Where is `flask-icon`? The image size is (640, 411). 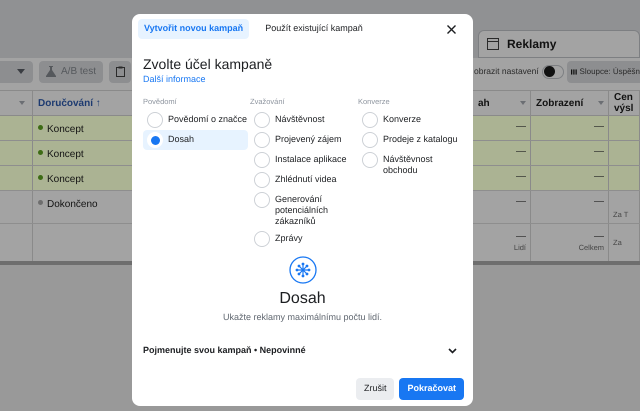 flask-icon is located at coordinates (51, 71).